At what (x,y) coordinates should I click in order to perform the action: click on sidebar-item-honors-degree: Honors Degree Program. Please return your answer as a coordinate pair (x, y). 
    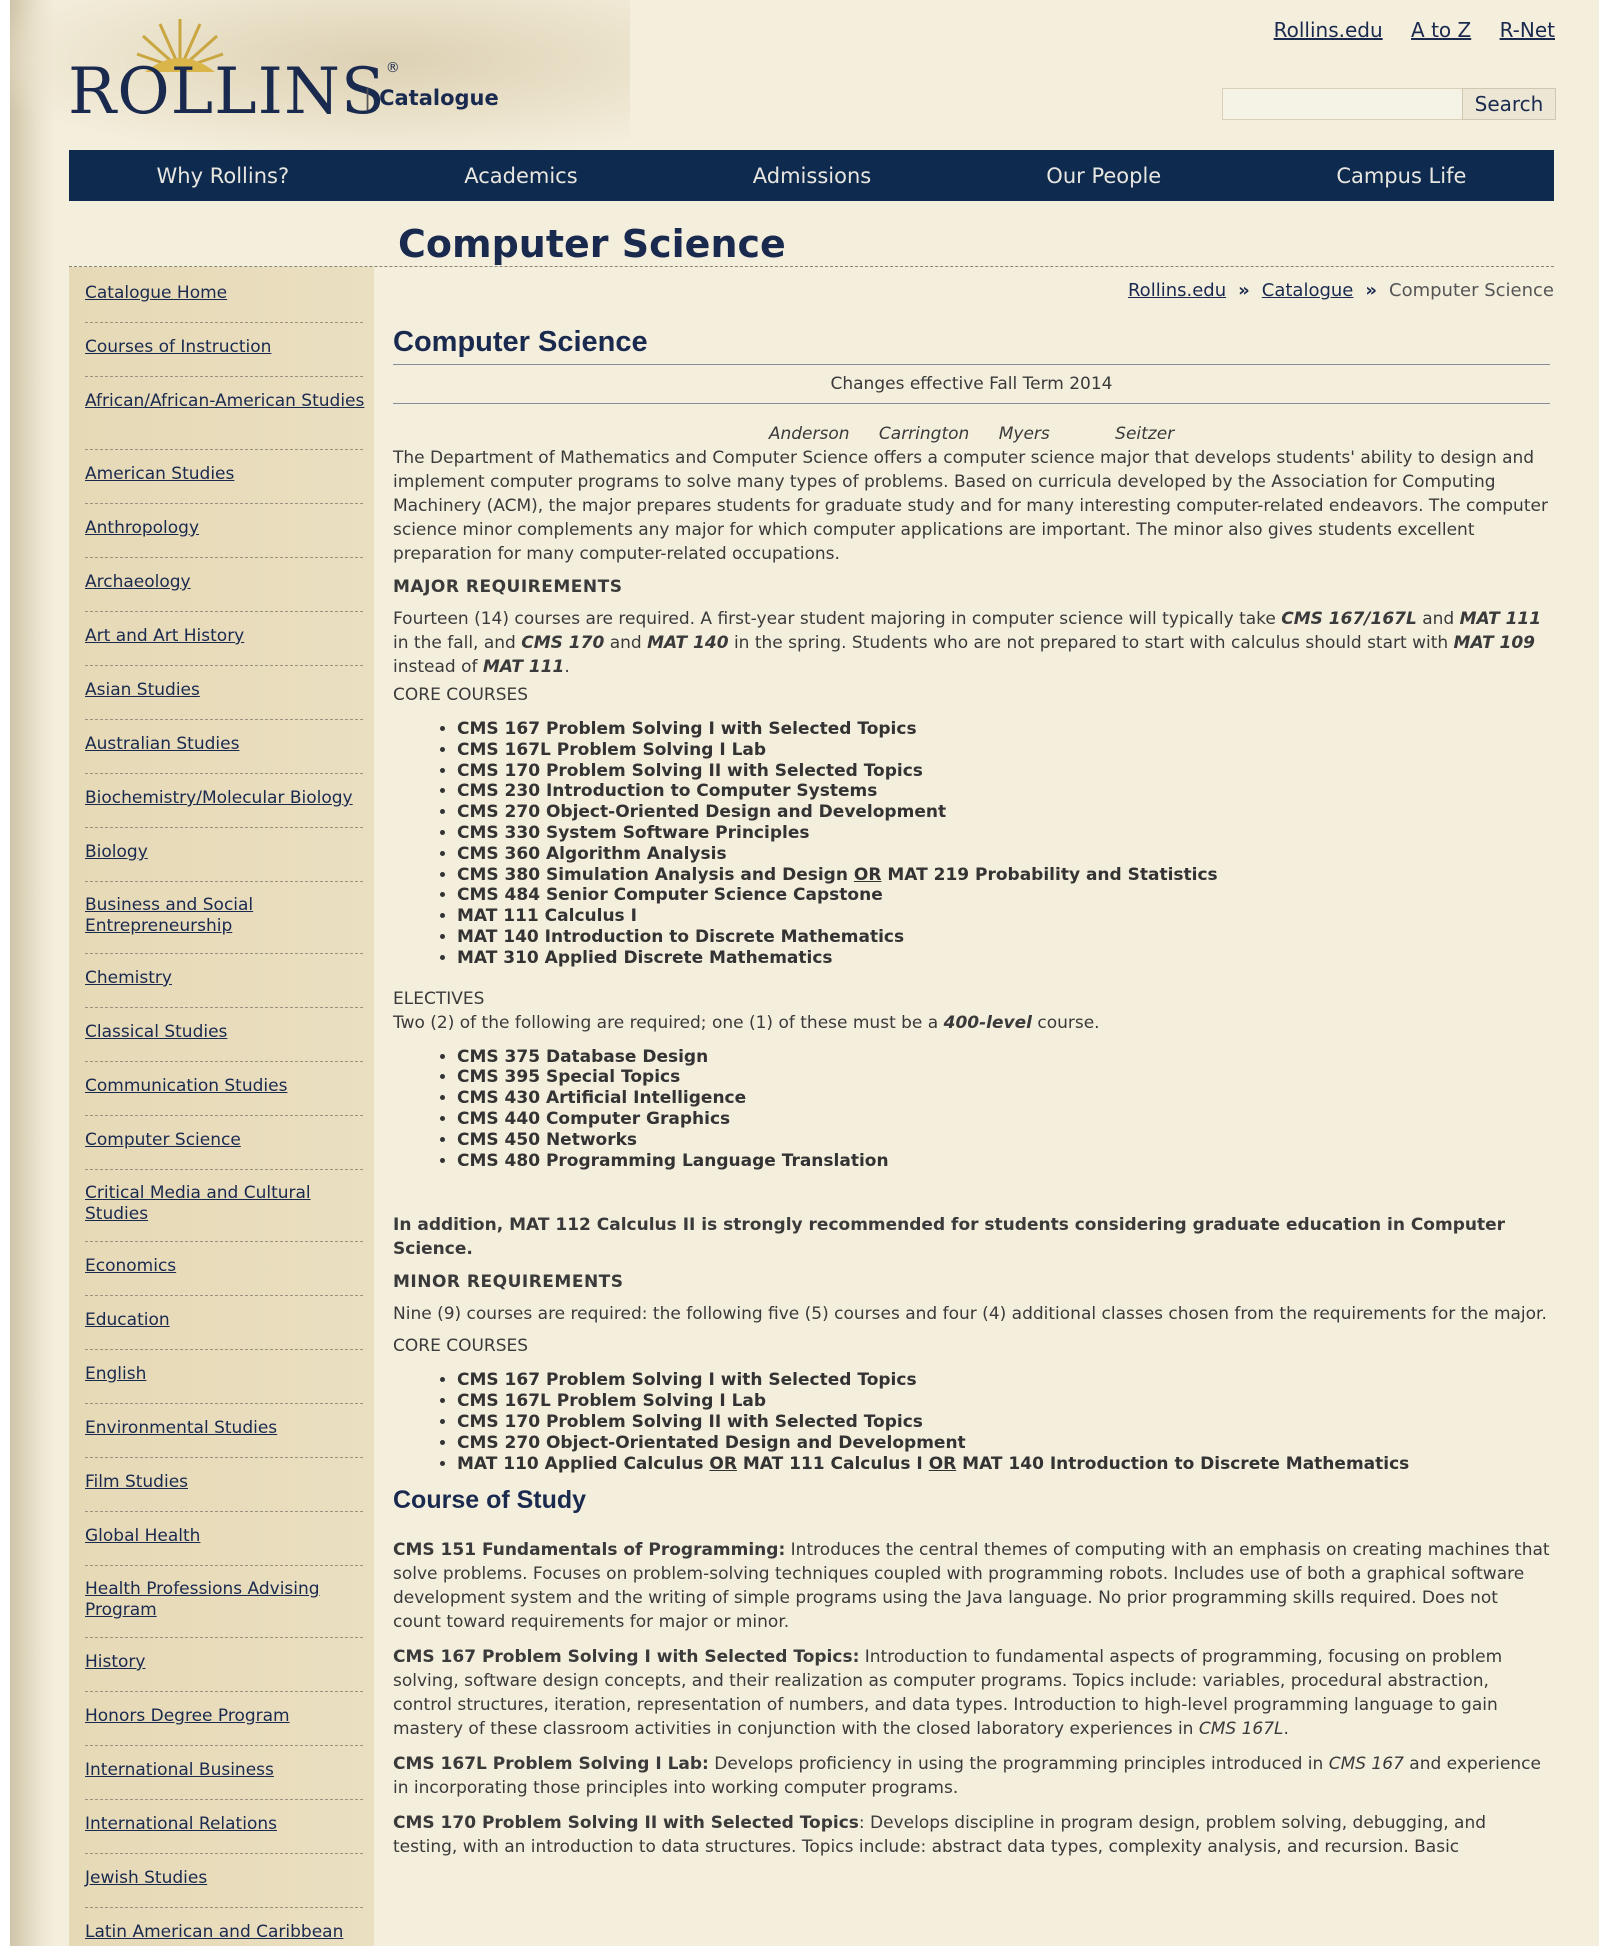
    Looking at the image, I should click on (225, 1716).